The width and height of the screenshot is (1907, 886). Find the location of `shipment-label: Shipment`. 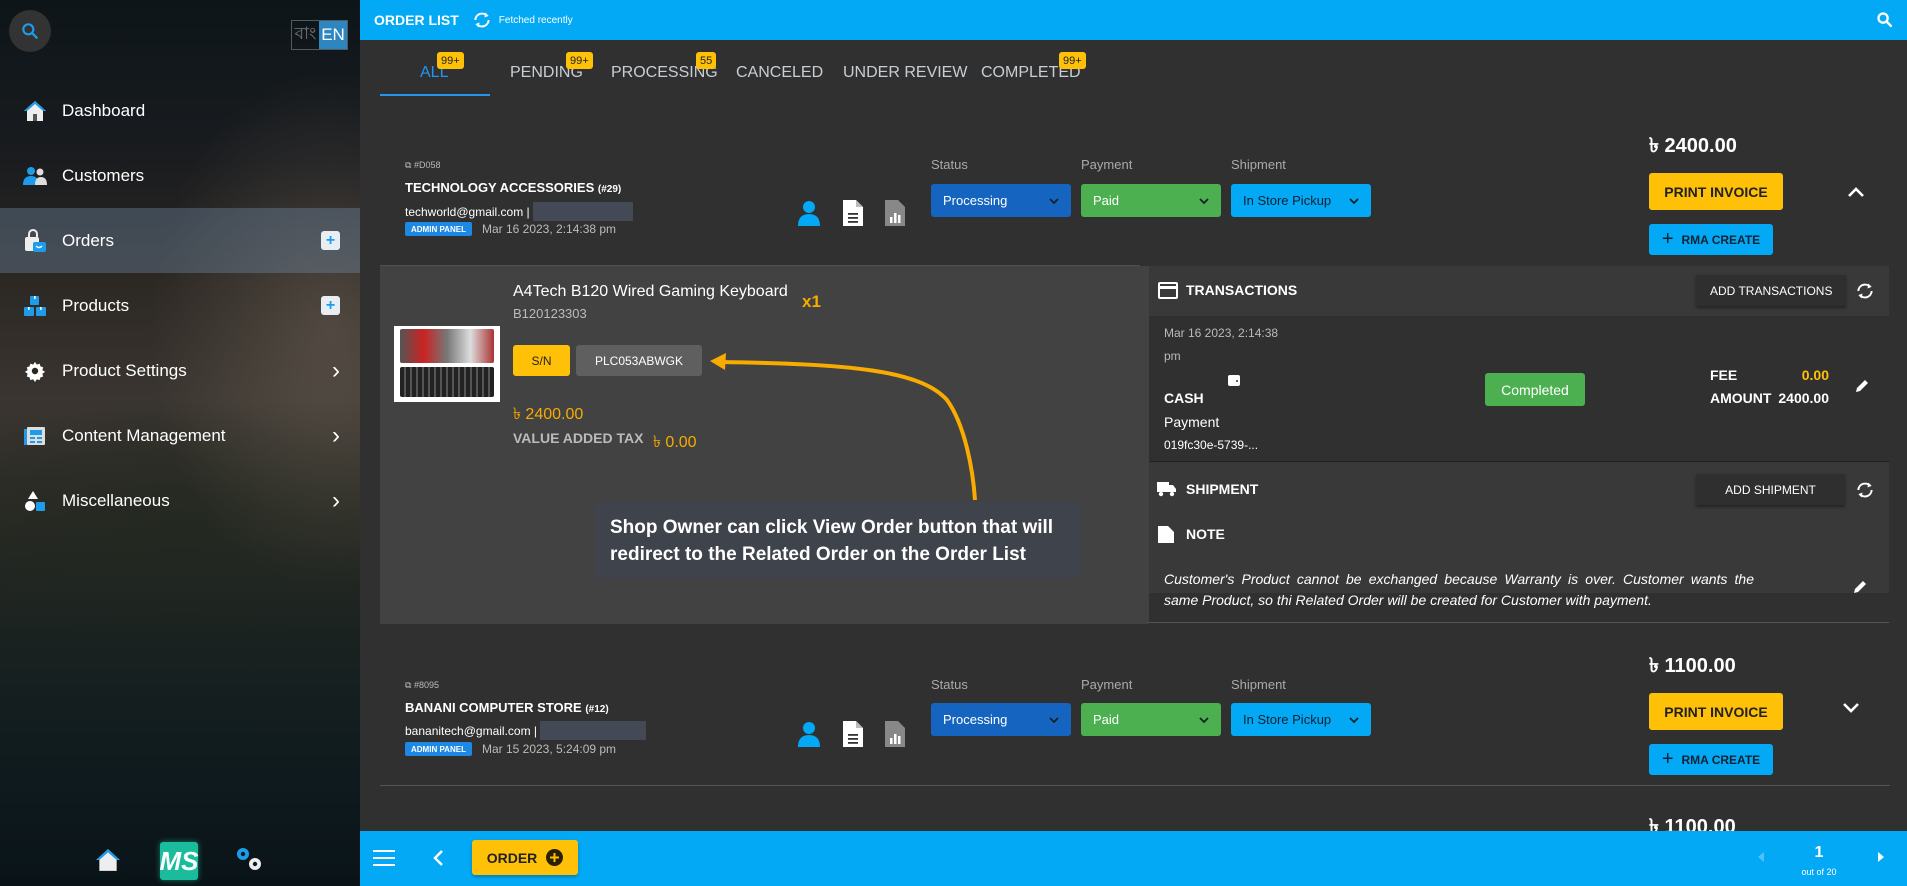

shipment-label: Shipment is located at coordinates (1258, 684).